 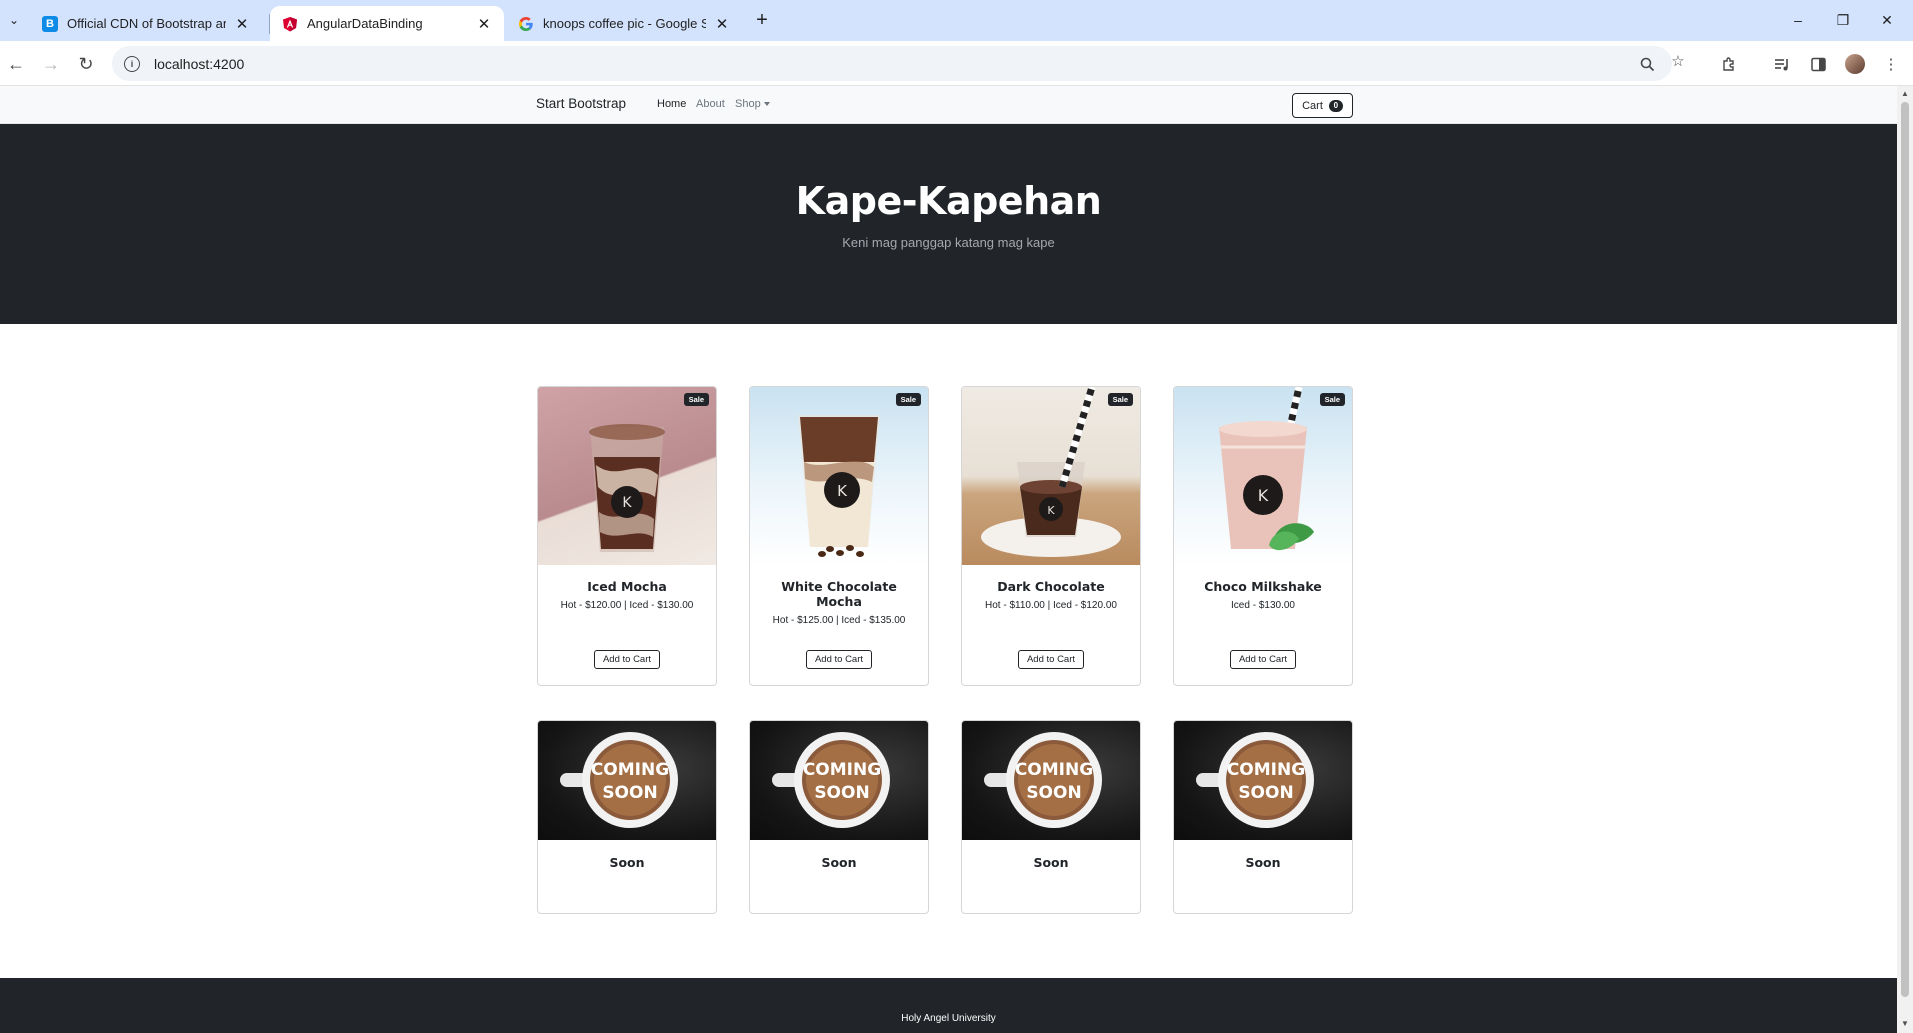 What do you see at coordinates (581, 103) in the screenshot?
I see `navbar-brand: Start Bootstrap` at bounding box center [581, 103].